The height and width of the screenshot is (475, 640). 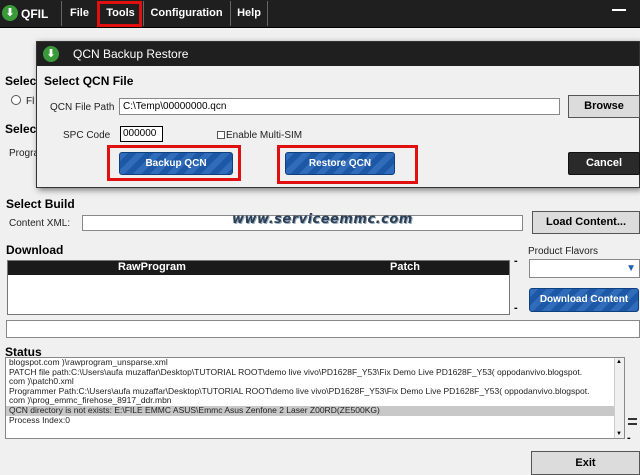 I want to click on download-content-button: Download Content, so click(x=584, y=300).